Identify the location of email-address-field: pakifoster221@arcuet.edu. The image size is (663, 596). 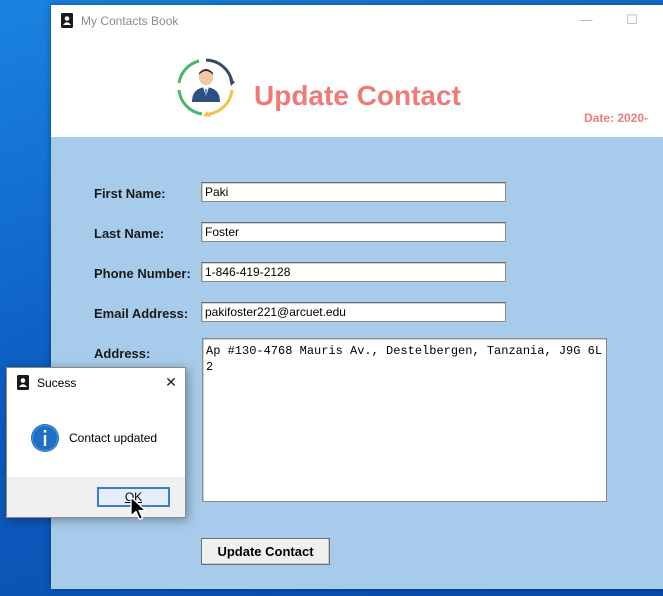
(353, 312).